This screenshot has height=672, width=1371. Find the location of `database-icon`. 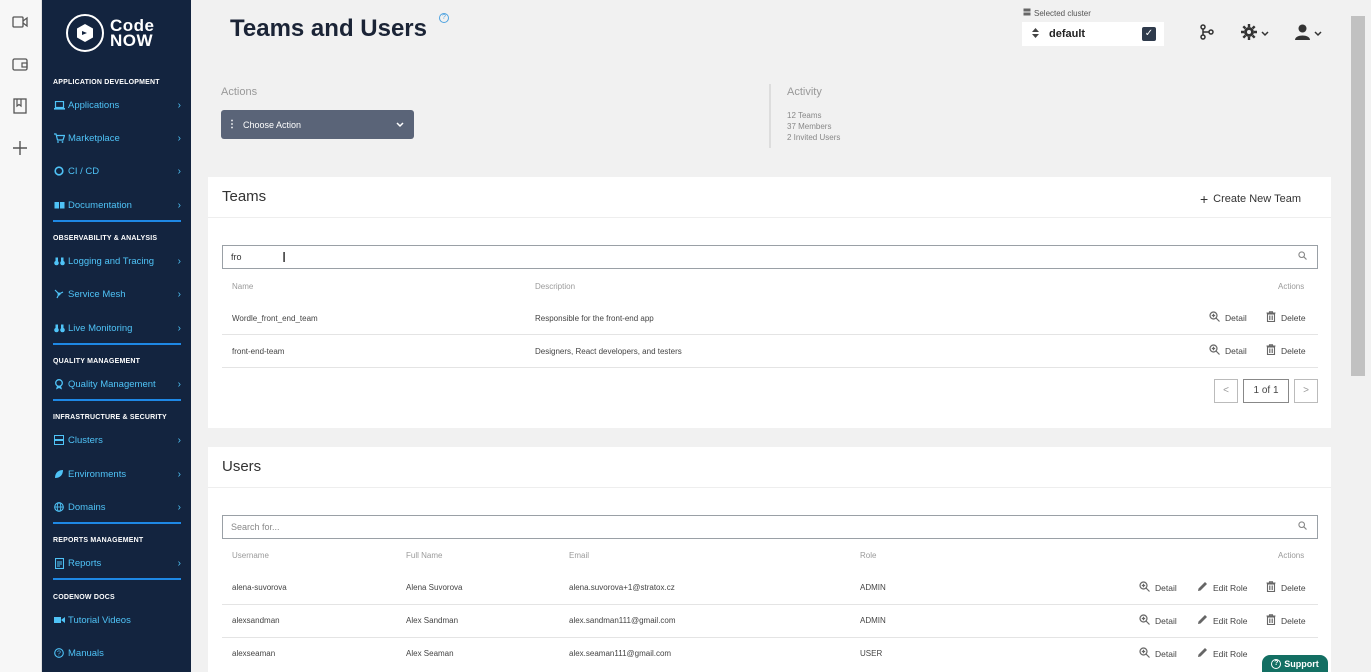

database-icon is located at coordinates (1027, 13).